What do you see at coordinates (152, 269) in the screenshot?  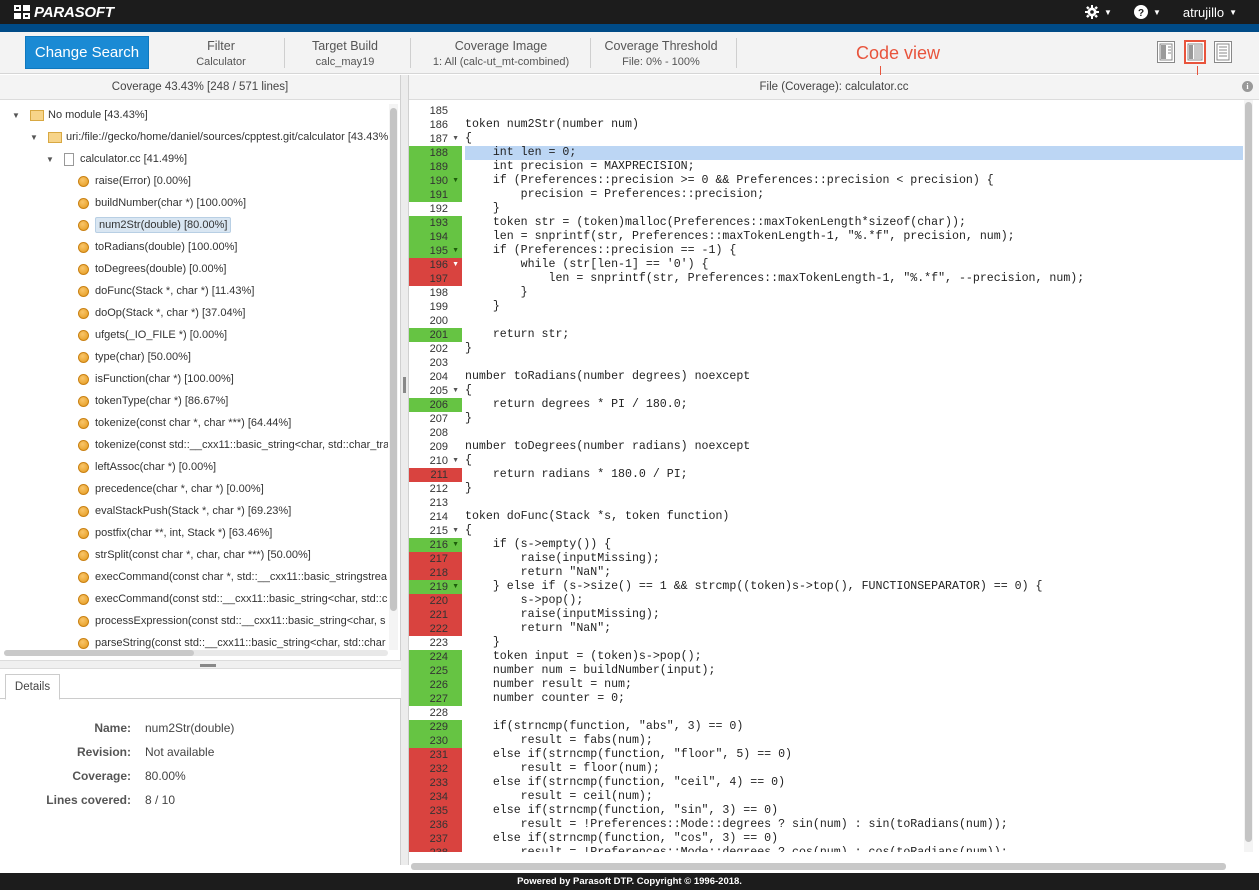 I see `tree-node-function: toDegrees(double) [0.00%]` at bounding box center [152, 269].